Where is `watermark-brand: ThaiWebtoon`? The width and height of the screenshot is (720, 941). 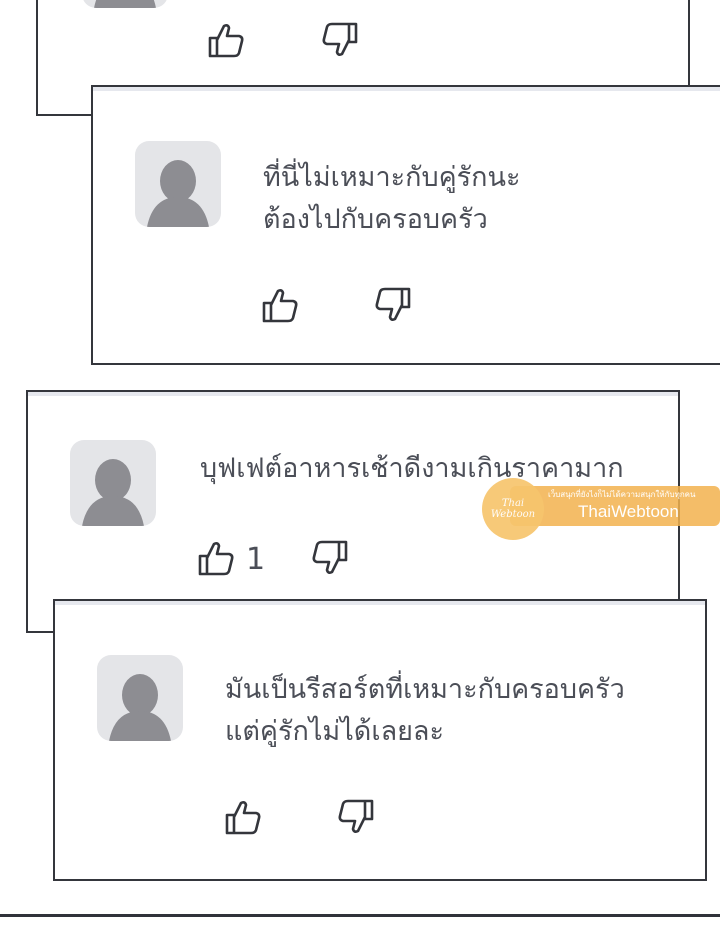
watermark-brand: ThaiWebtoon is located at coordinates (628, 511).